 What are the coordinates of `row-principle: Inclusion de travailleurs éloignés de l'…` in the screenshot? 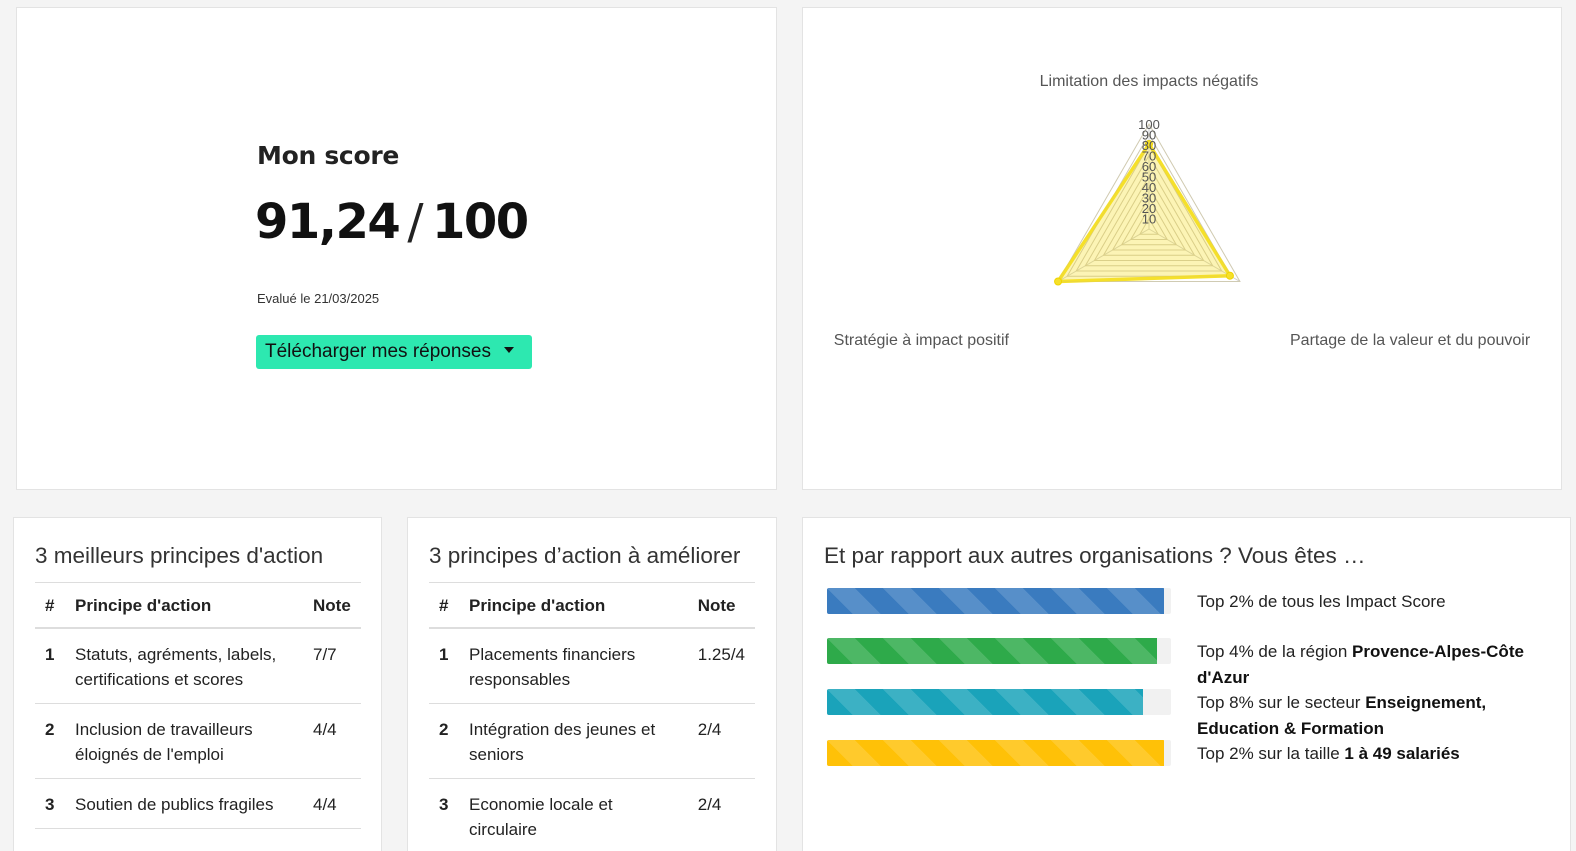 It's located at (184, 741).